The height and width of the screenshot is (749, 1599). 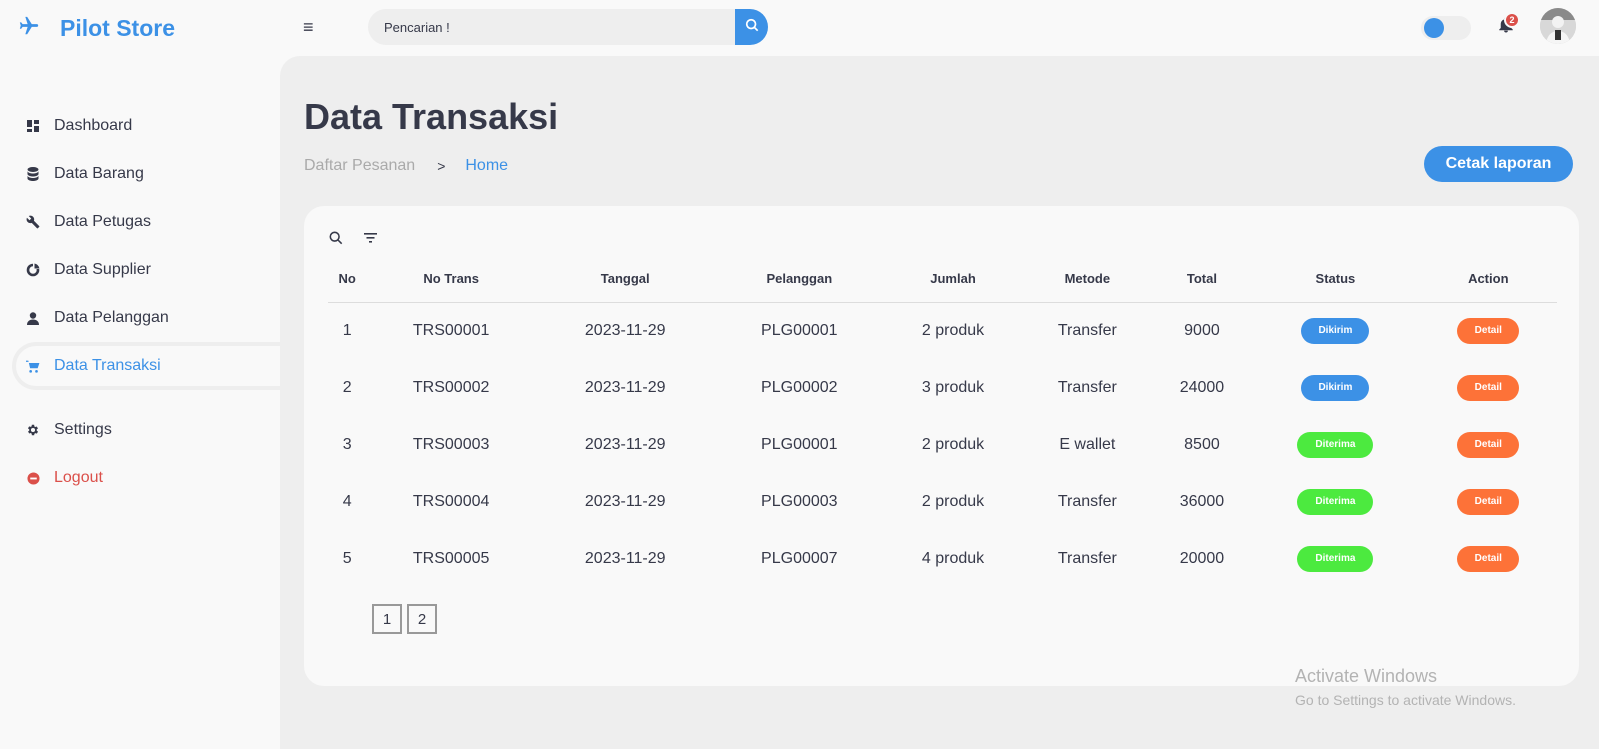 I want to click on sidebar-bottom-menu: Settings Logout, so click(x=140, y=454).